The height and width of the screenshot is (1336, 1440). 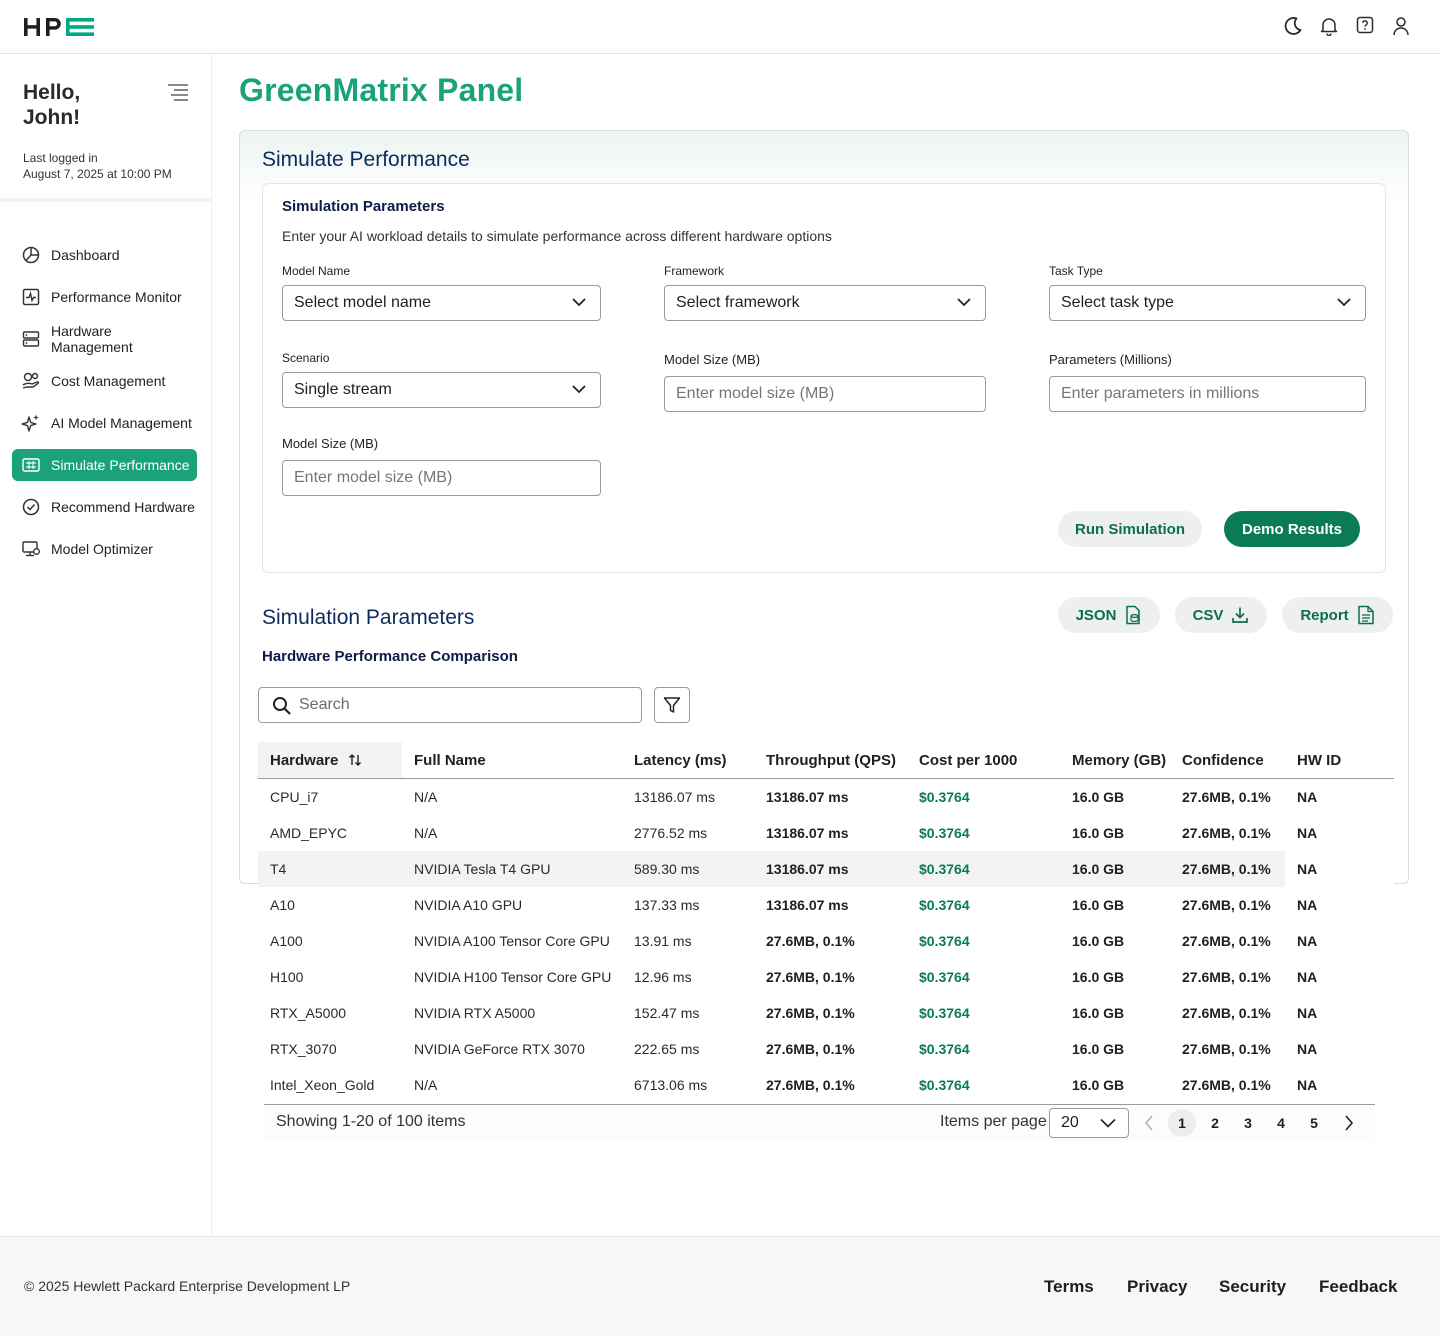 What do you see at coordinates (579, 389) in the screenshot?
I see `chevron-down-icon` at bounding box center [579, 389].